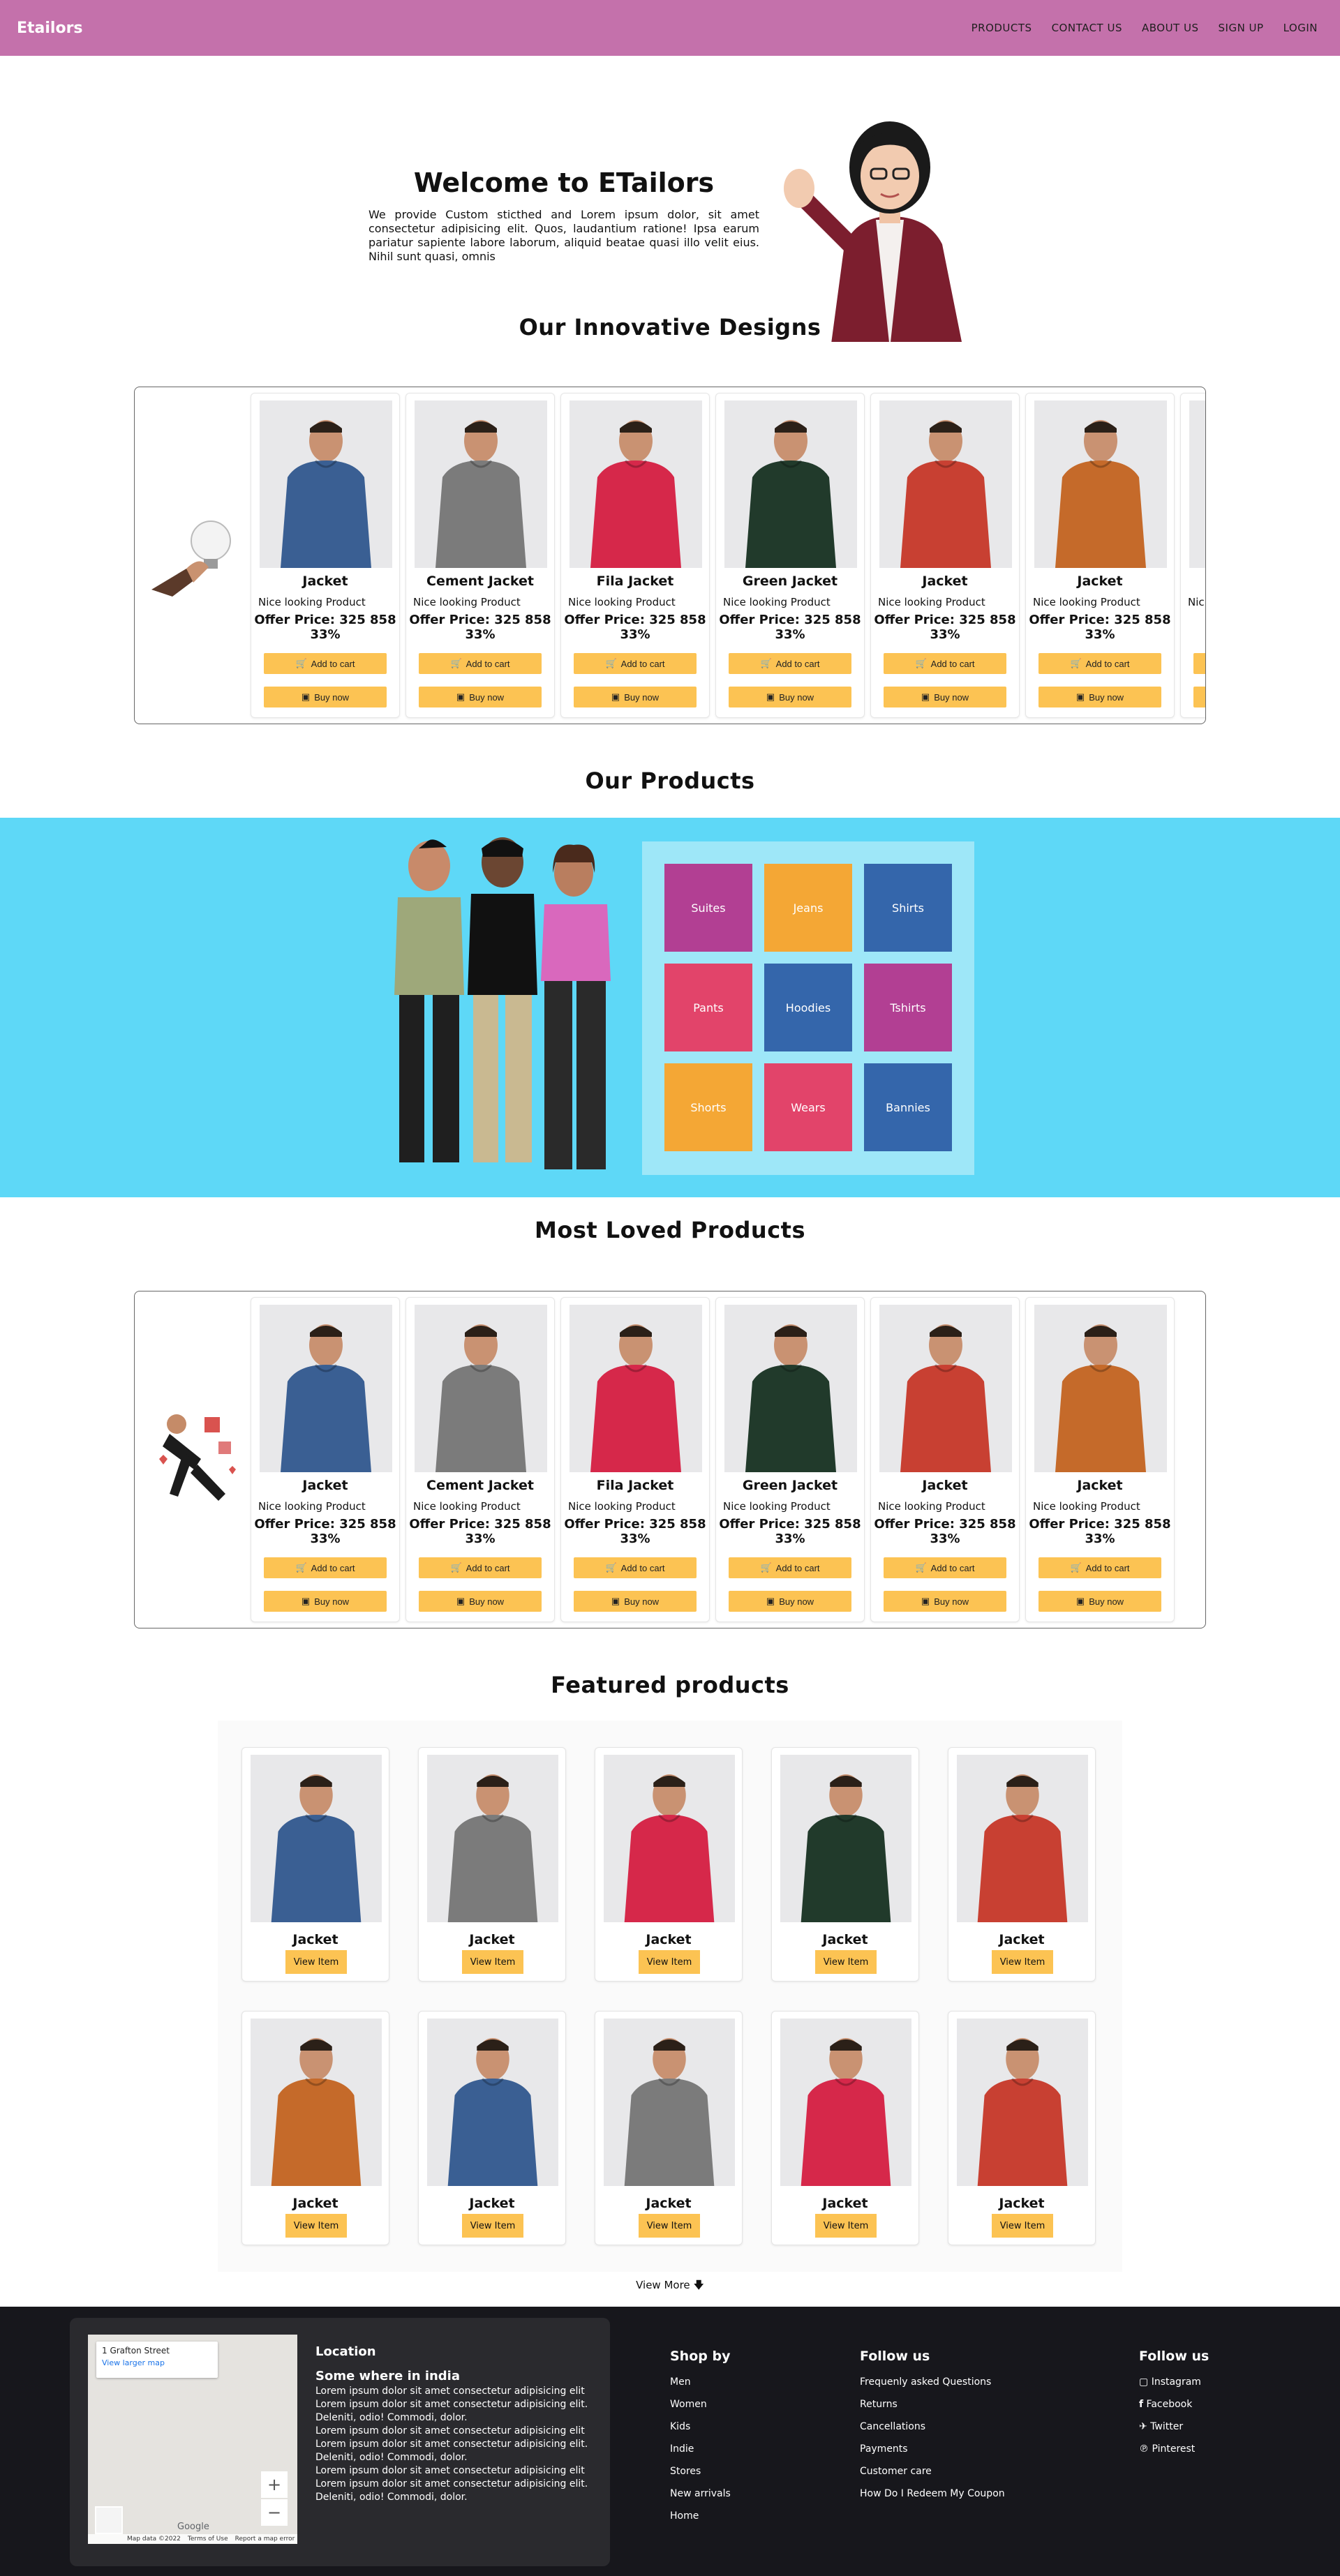 The width and height of the screenshot is (1340, 2576). I want to click on innovative-product-card: Jac Nic Of 🛒Add to cart ▣Buy now, so click(1192, 555).